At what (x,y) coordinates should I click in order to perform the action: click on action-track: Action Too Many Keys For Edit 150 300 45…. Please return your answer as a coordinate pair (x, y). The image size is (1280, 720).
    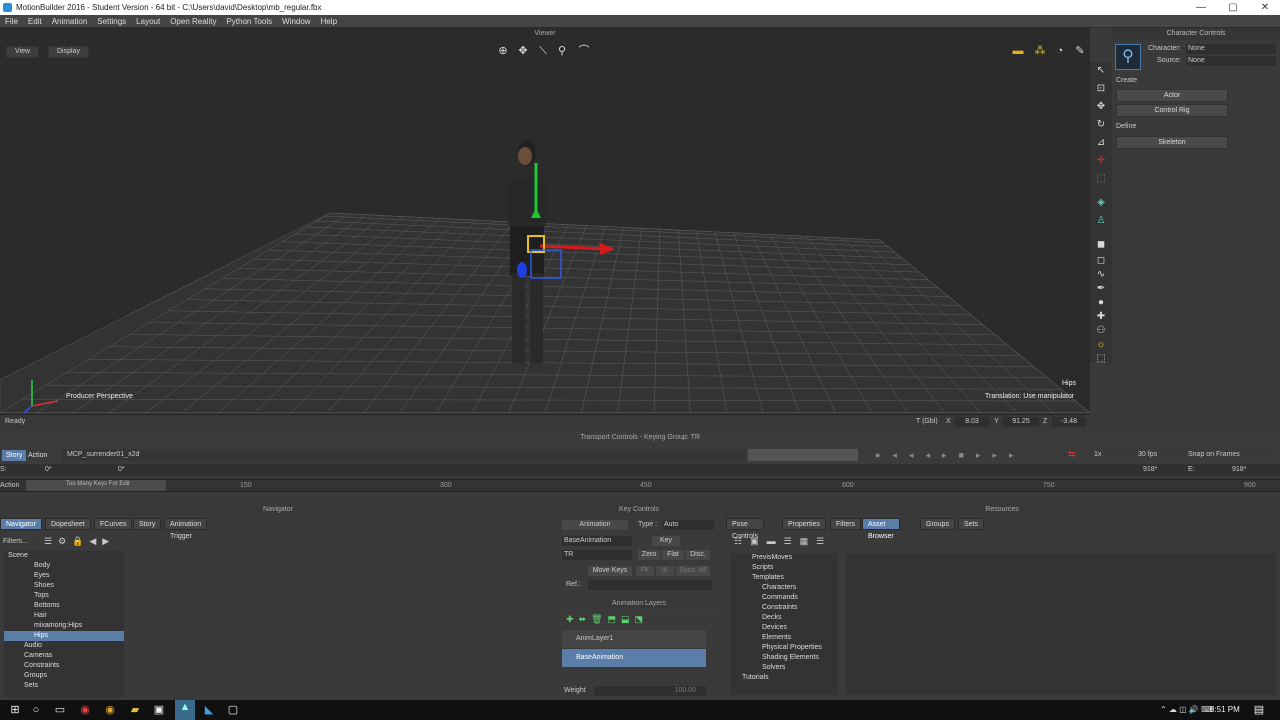
    Looking at the image, I should click on (640, 485).